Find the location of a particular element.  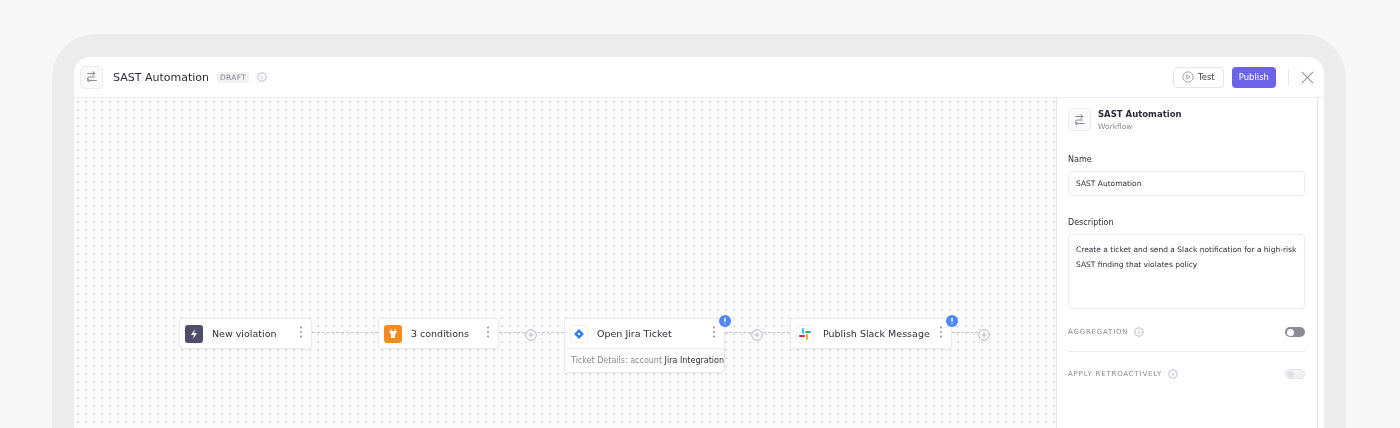

field-label: Description is located at coordinates (1091, 222).